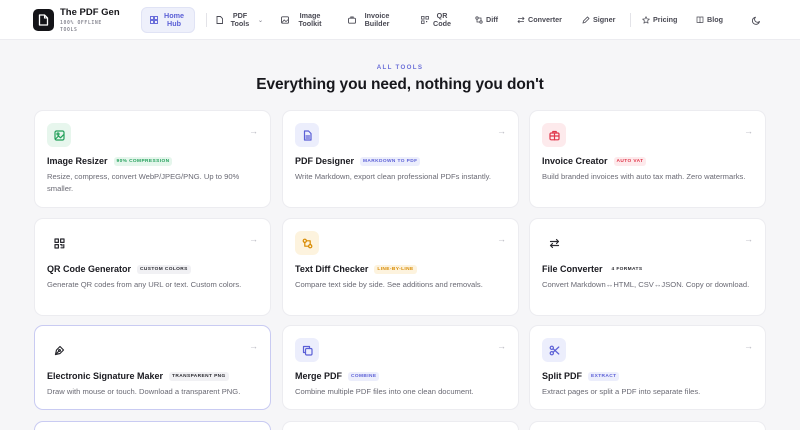 The image size is (800, 430). I want to click on nav-pdf-tools-label: PDF Tools, so click(240, 19).